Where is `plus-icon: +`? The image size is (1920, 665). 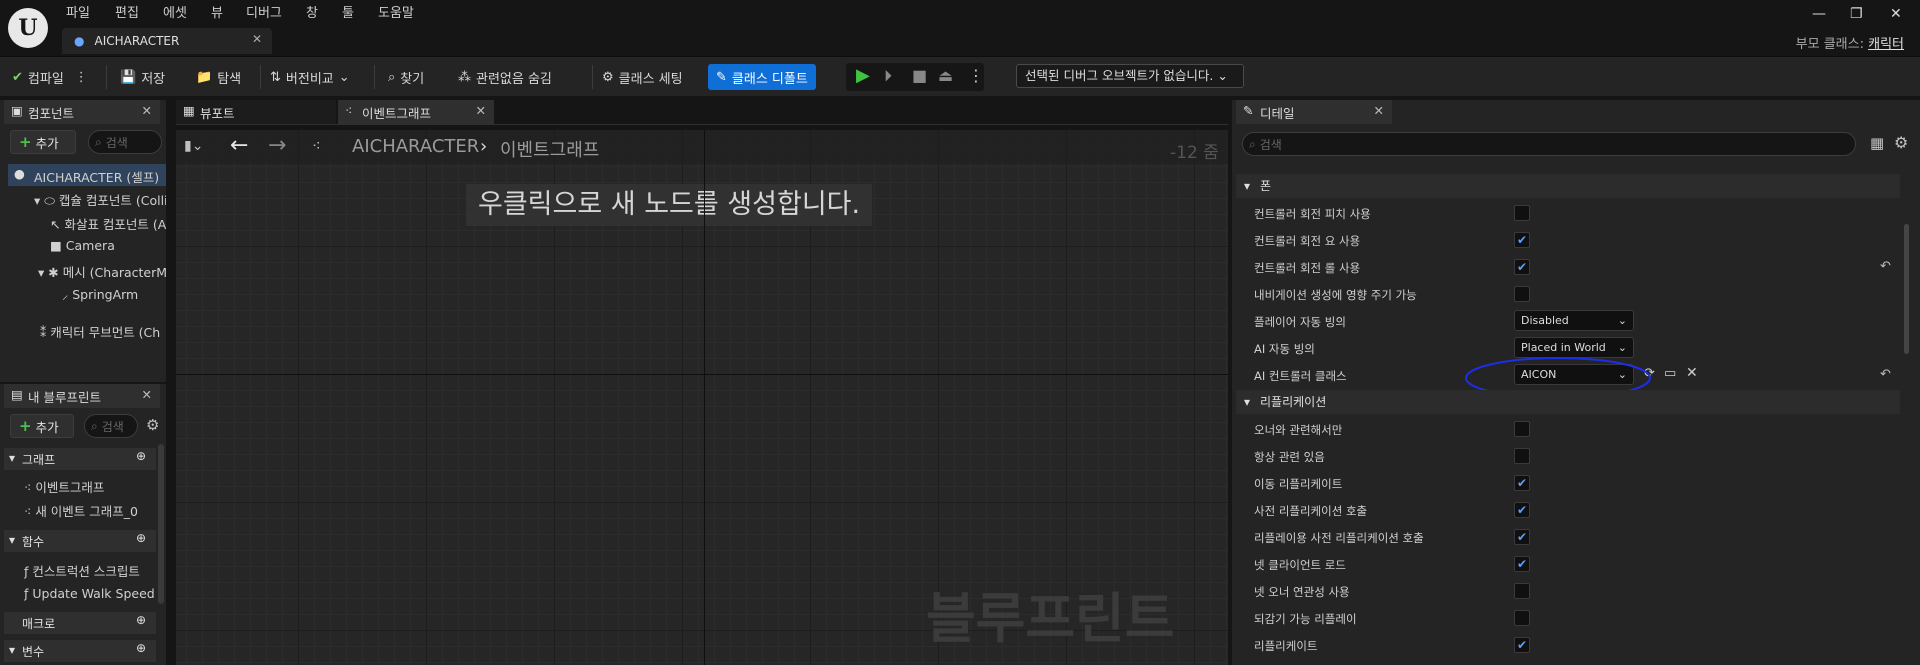 plus-icon: + is located at coordinates (25, 426).